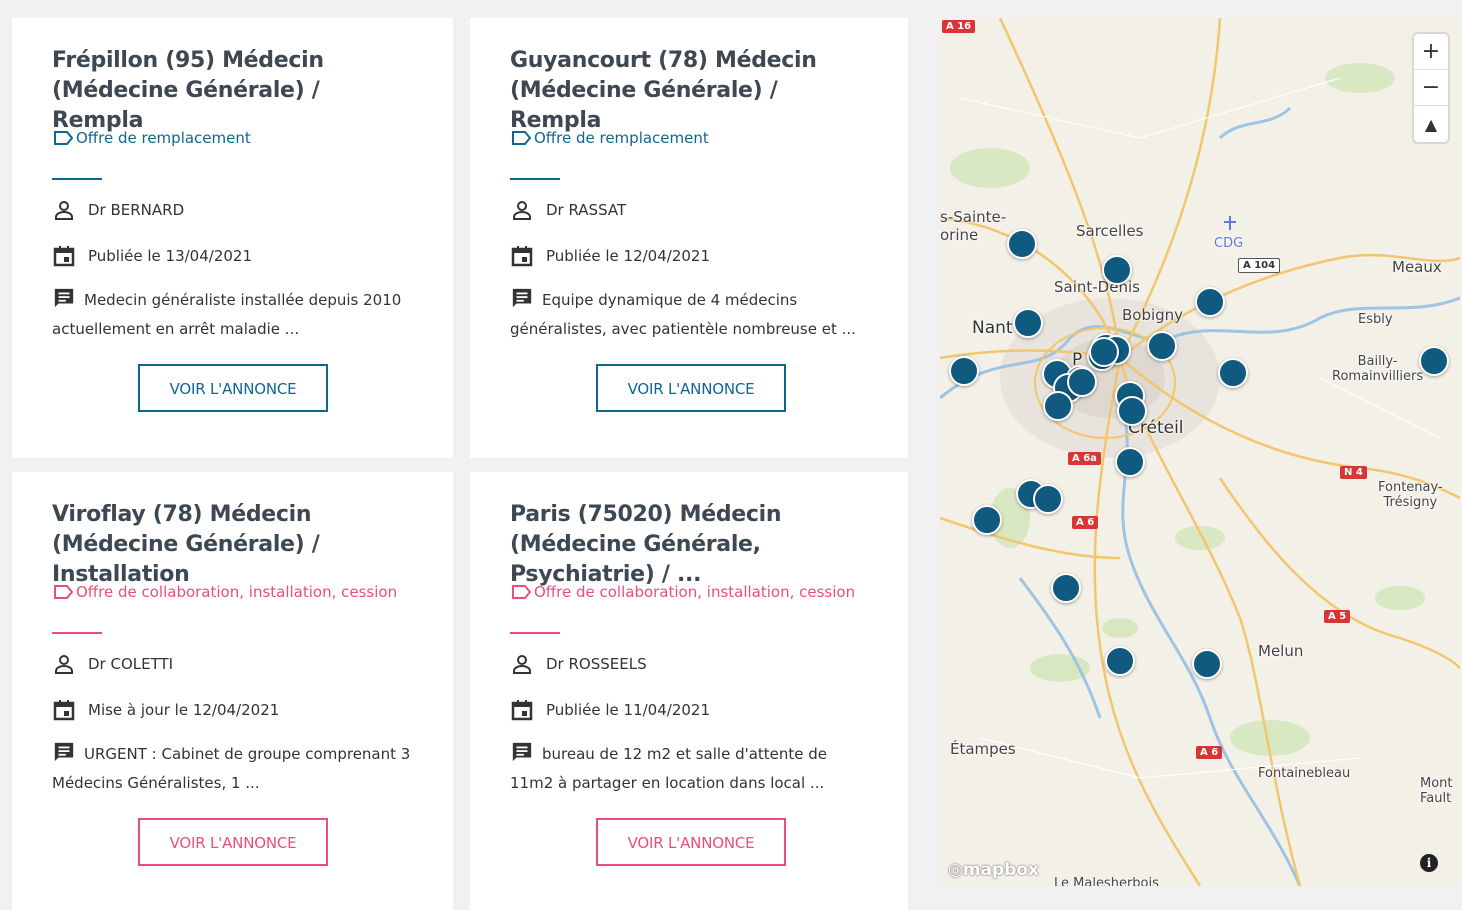  What do you see at coordinates (628, 710) in the screenshot?
I see `publish-date: Publiée le 11/04/2021` at bounding box center [628, 710].